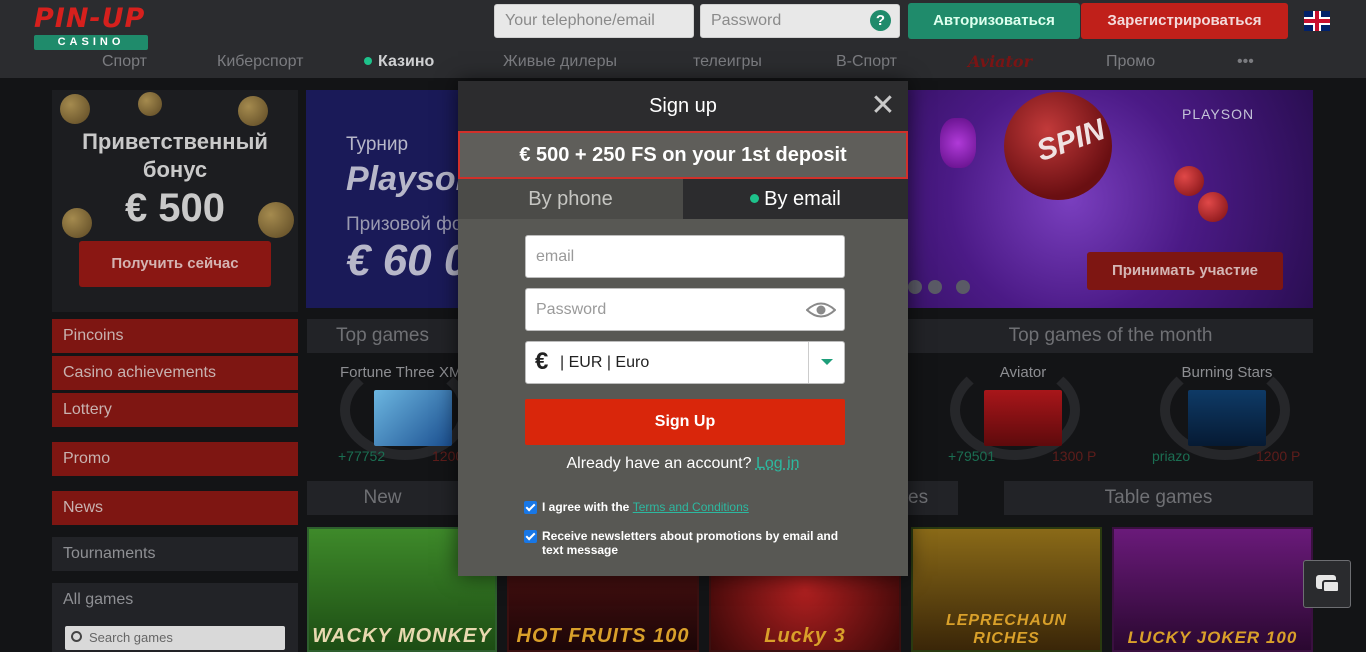 The height and width of the screenshot is (652, 1366). Describe the element at coordinates (683, 155) in the screenshot. I see `deposit-bonus-banner: € 500 + 250 FS on your 1st deposit` at that location.